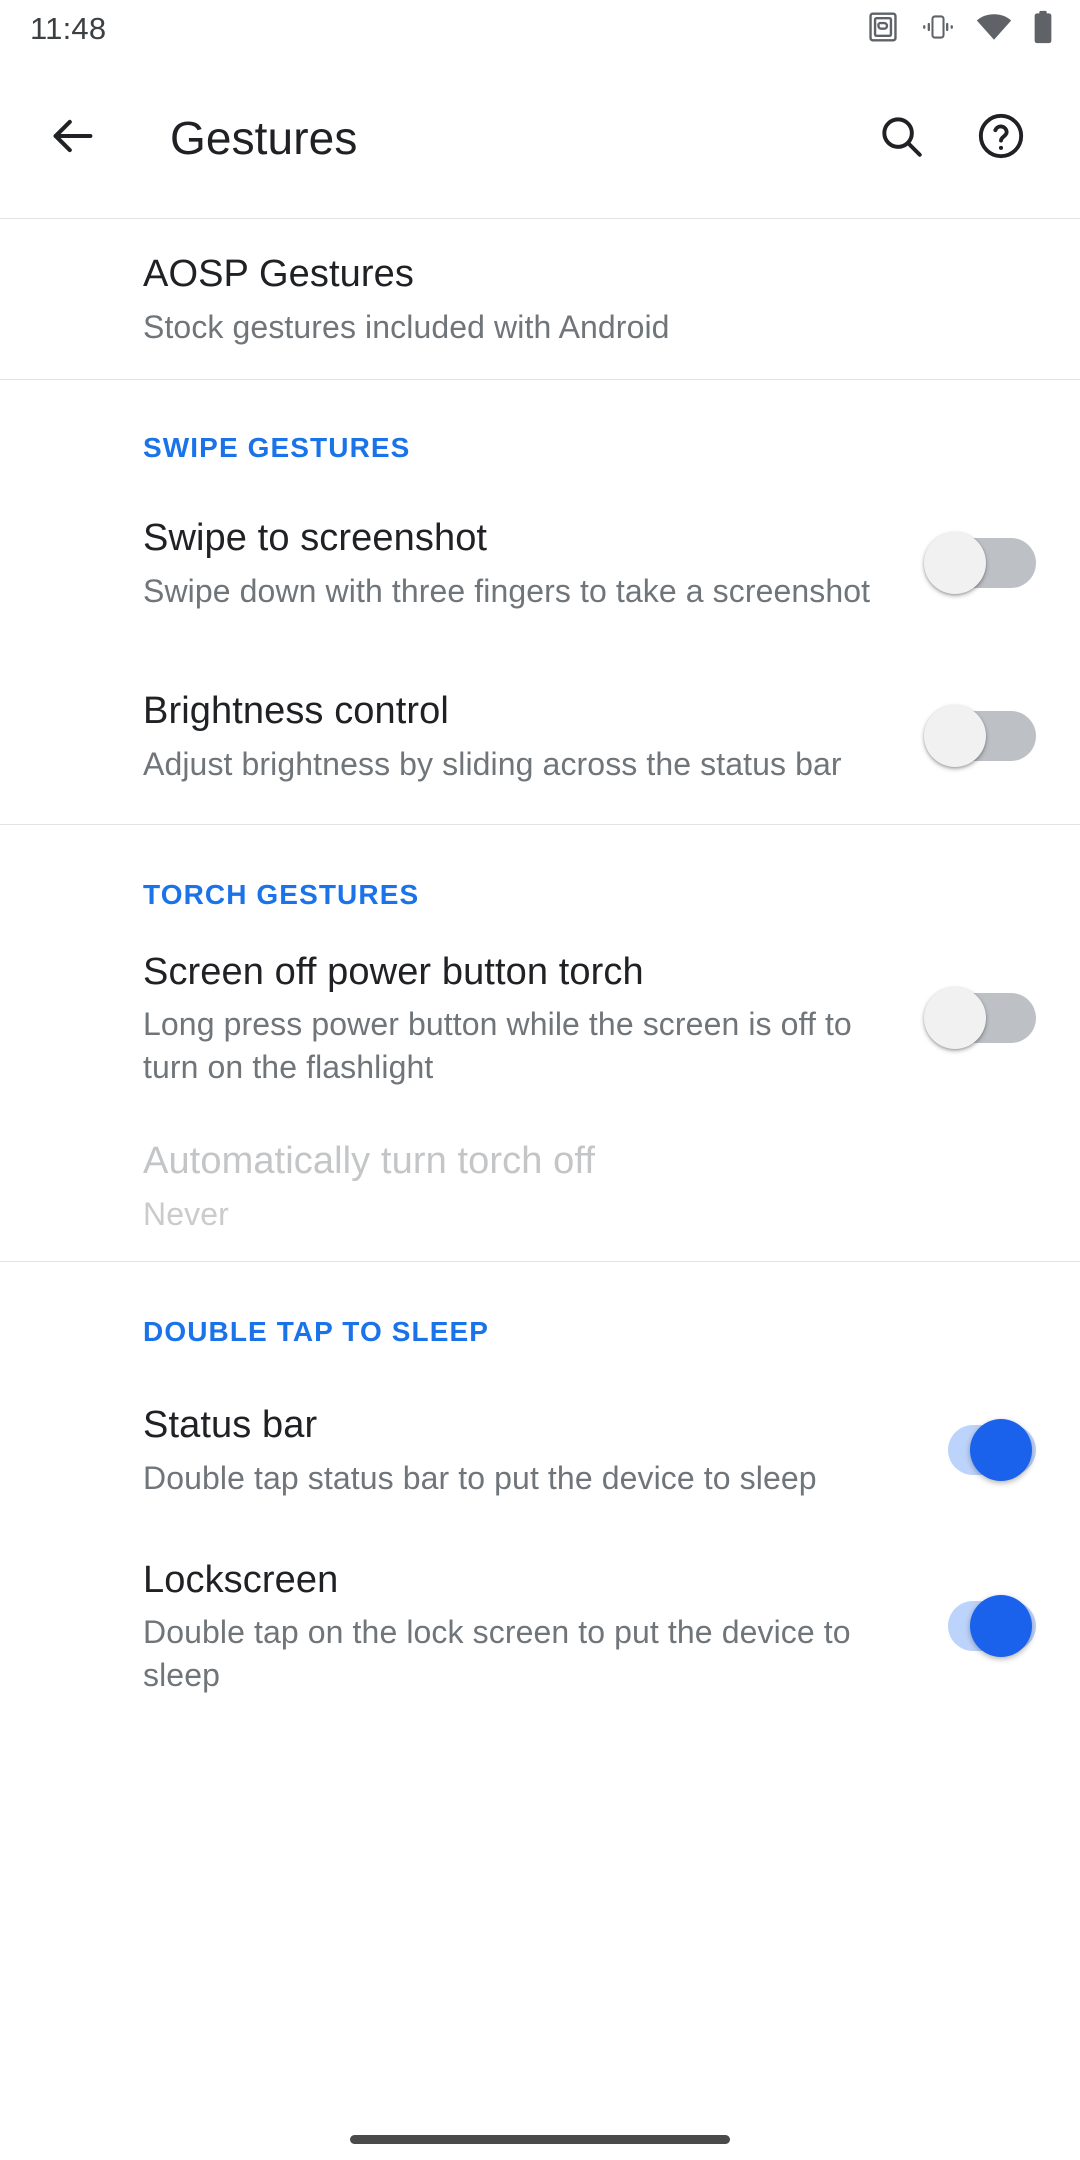 This screenshot has height=2160, width=1080. I want to click on toggle-brightness-control, so click(984, 736).